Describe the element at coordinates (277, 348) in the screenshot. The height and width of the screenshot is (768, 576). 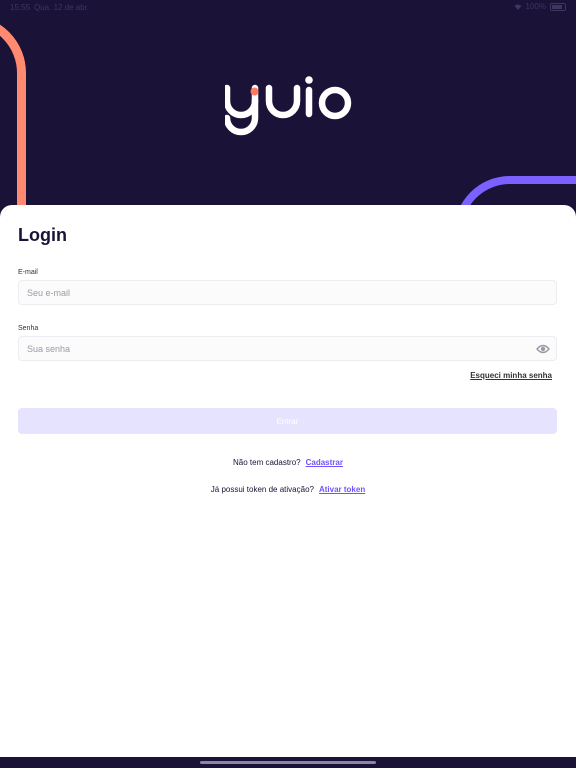
I see `password-input` at that location.